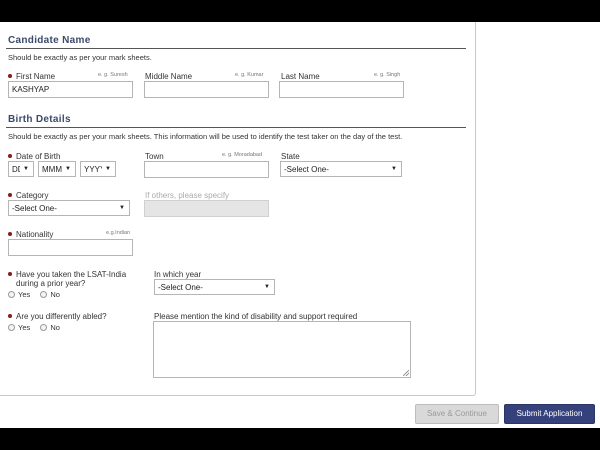 The height and width of the screenshot is (450, 600). I want to click on submit-application-button: Submit Application, so click(549, 414).